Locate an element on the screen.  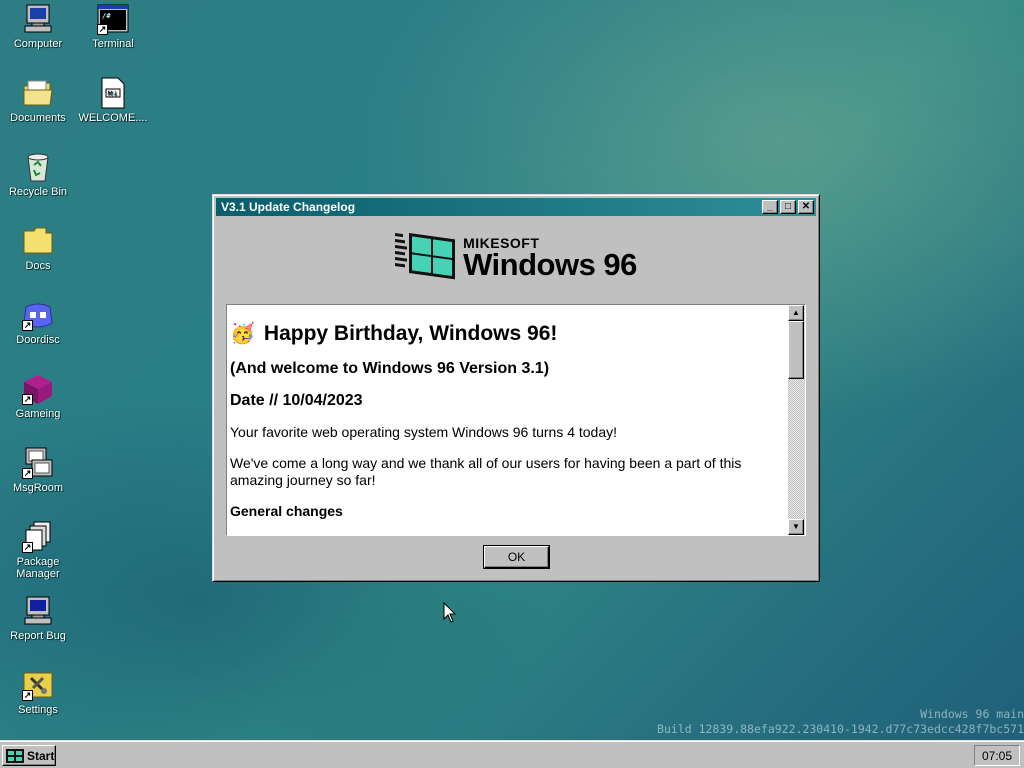
report-bug-icon is located at coordinates (38, 611).